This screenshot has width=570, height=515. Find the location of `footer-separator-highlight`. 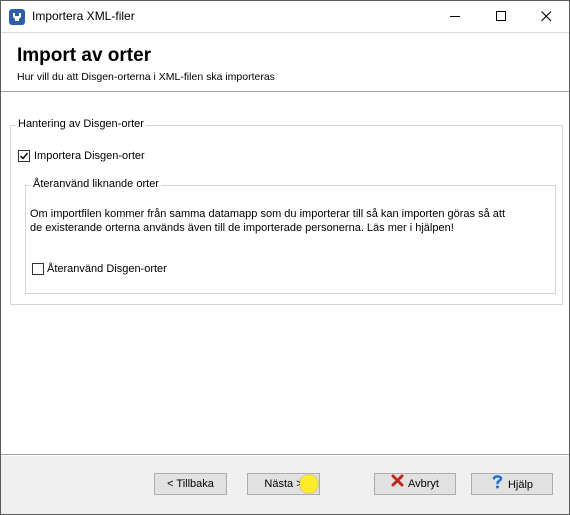

footer-separator-highlight is located at coordinates (285, 455).